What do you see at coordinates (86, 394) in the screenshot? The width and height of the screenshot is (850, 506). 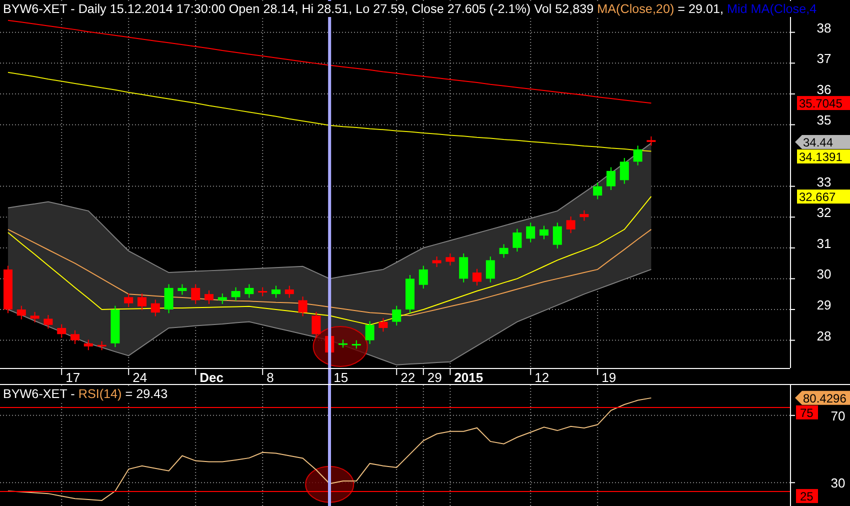 I see `chart-legend: BYW6-XET - RSI(14) = 29.43` at bounding box center [86, 394].